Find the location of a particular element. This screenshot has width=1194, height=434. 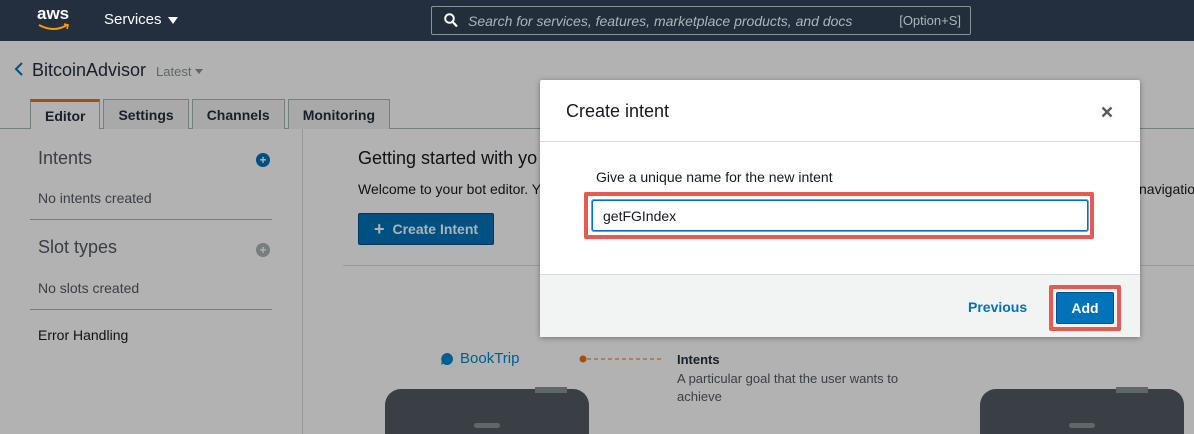

aws-logo-text: aws is located at coordinates (53, 13).